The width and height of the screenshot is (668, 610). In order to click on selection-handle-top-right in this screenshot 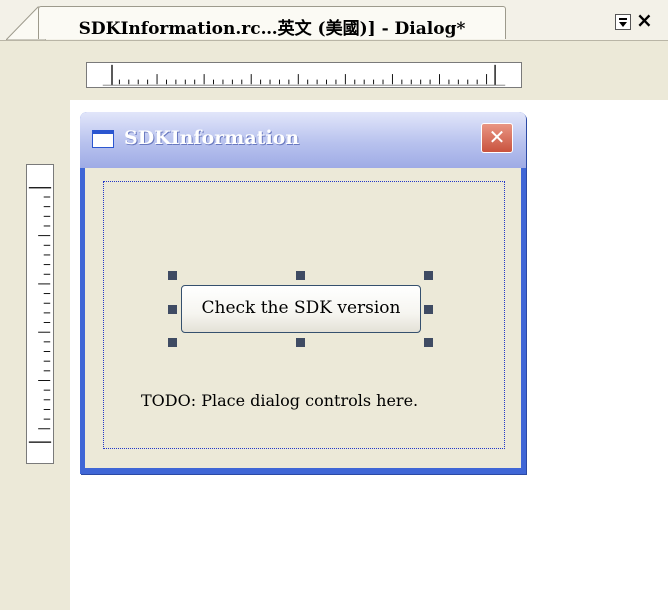, I will do `click(428, 275)`.